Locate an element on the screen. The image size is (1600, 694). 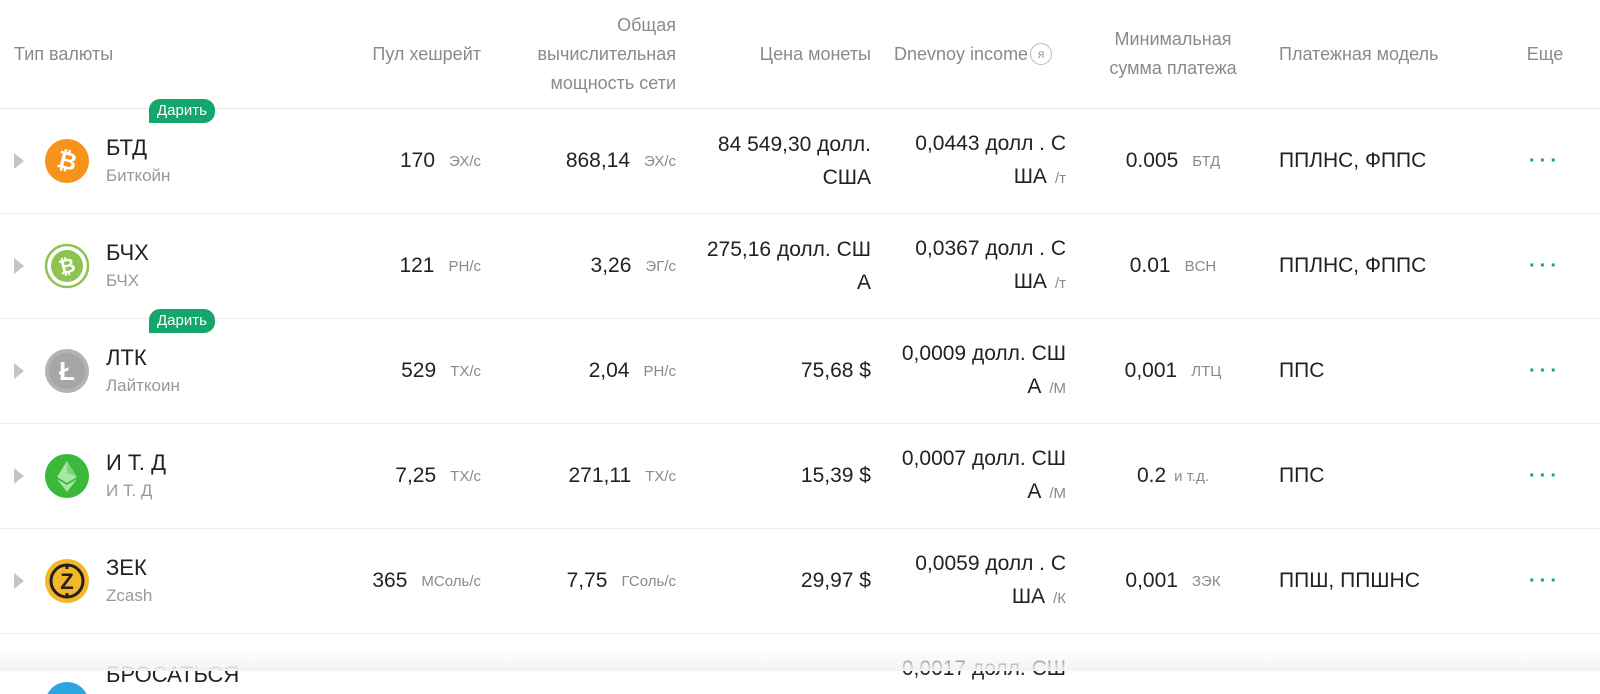
coin-name: БЧХ БЧХ is located at coordinates (206, 266).